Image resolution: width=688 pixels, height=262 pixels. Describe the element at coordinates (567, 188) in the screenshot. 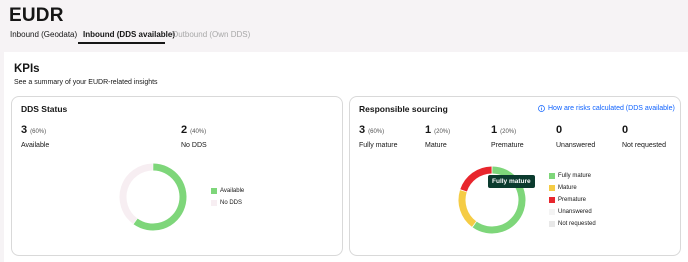

I see `legend-label: Mature` at that location.